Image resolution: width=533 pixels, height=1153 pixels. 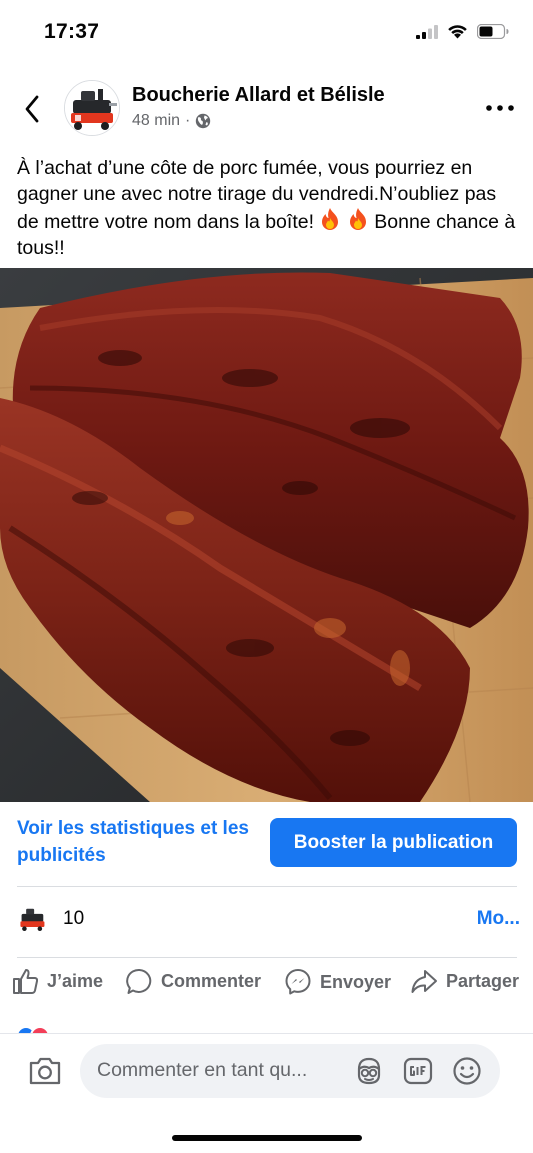 I want to click on chevron-left-icon, so click(x=32, y=109).